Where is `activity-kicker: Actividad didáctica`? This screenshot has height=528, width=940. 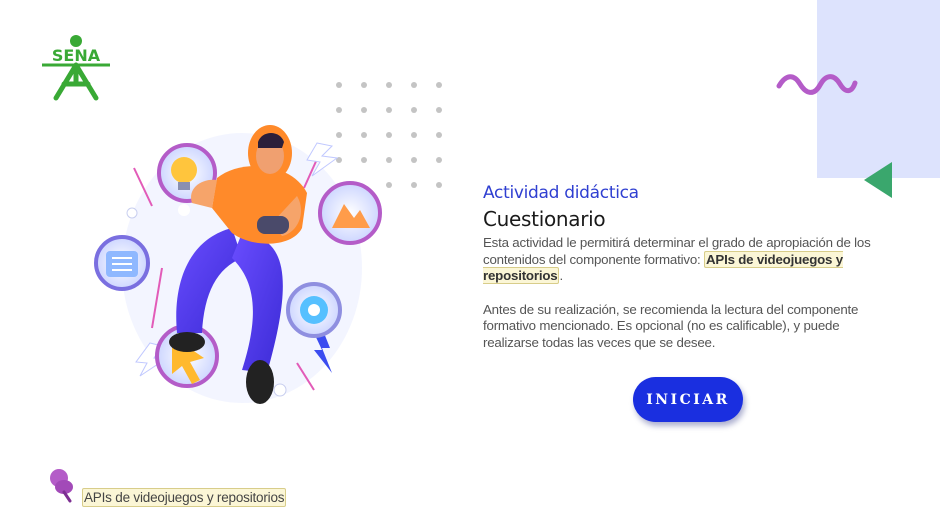
activity-kicker: Actividad didáctica is located at coordinates (561, 193).